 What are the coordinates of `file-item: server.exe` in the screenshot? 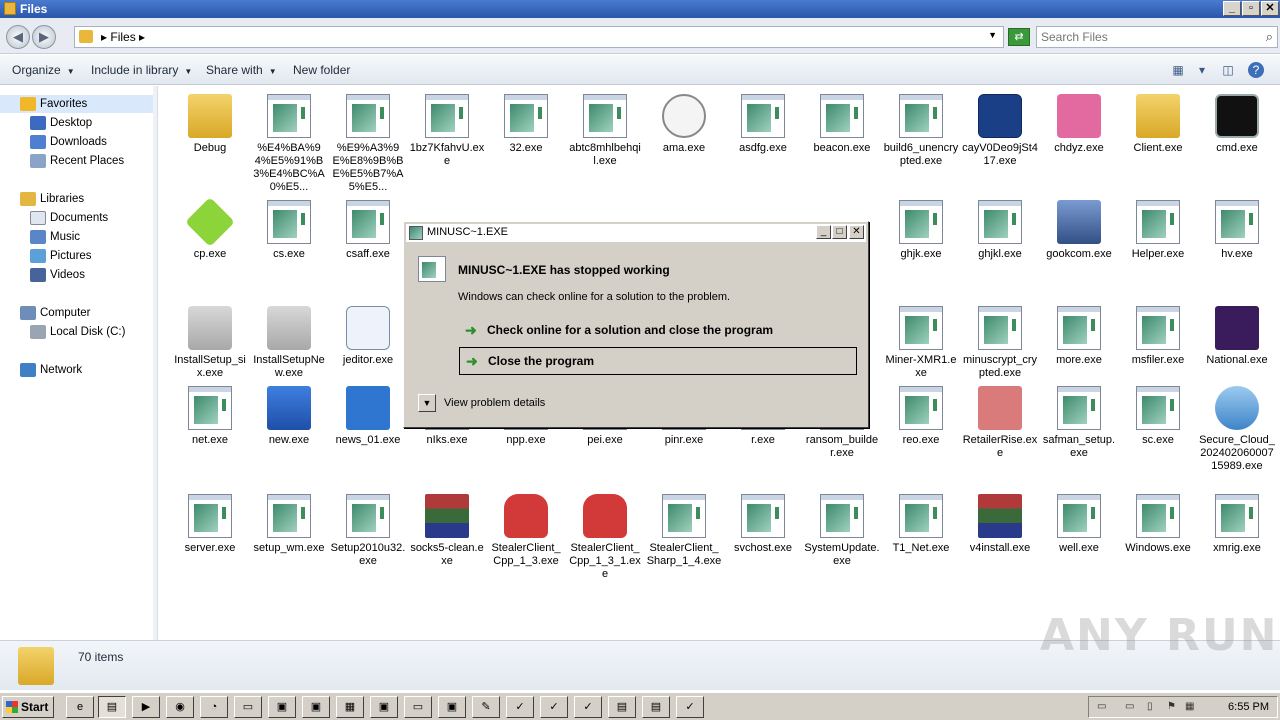 It's located at (210, 524).